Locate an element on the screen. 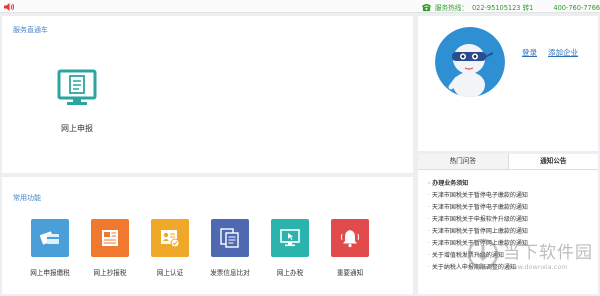 Image resolution: width=600 pixels, height=296 pixels. func-online-tax: 网上办税 is located at coordinates (290, 248).